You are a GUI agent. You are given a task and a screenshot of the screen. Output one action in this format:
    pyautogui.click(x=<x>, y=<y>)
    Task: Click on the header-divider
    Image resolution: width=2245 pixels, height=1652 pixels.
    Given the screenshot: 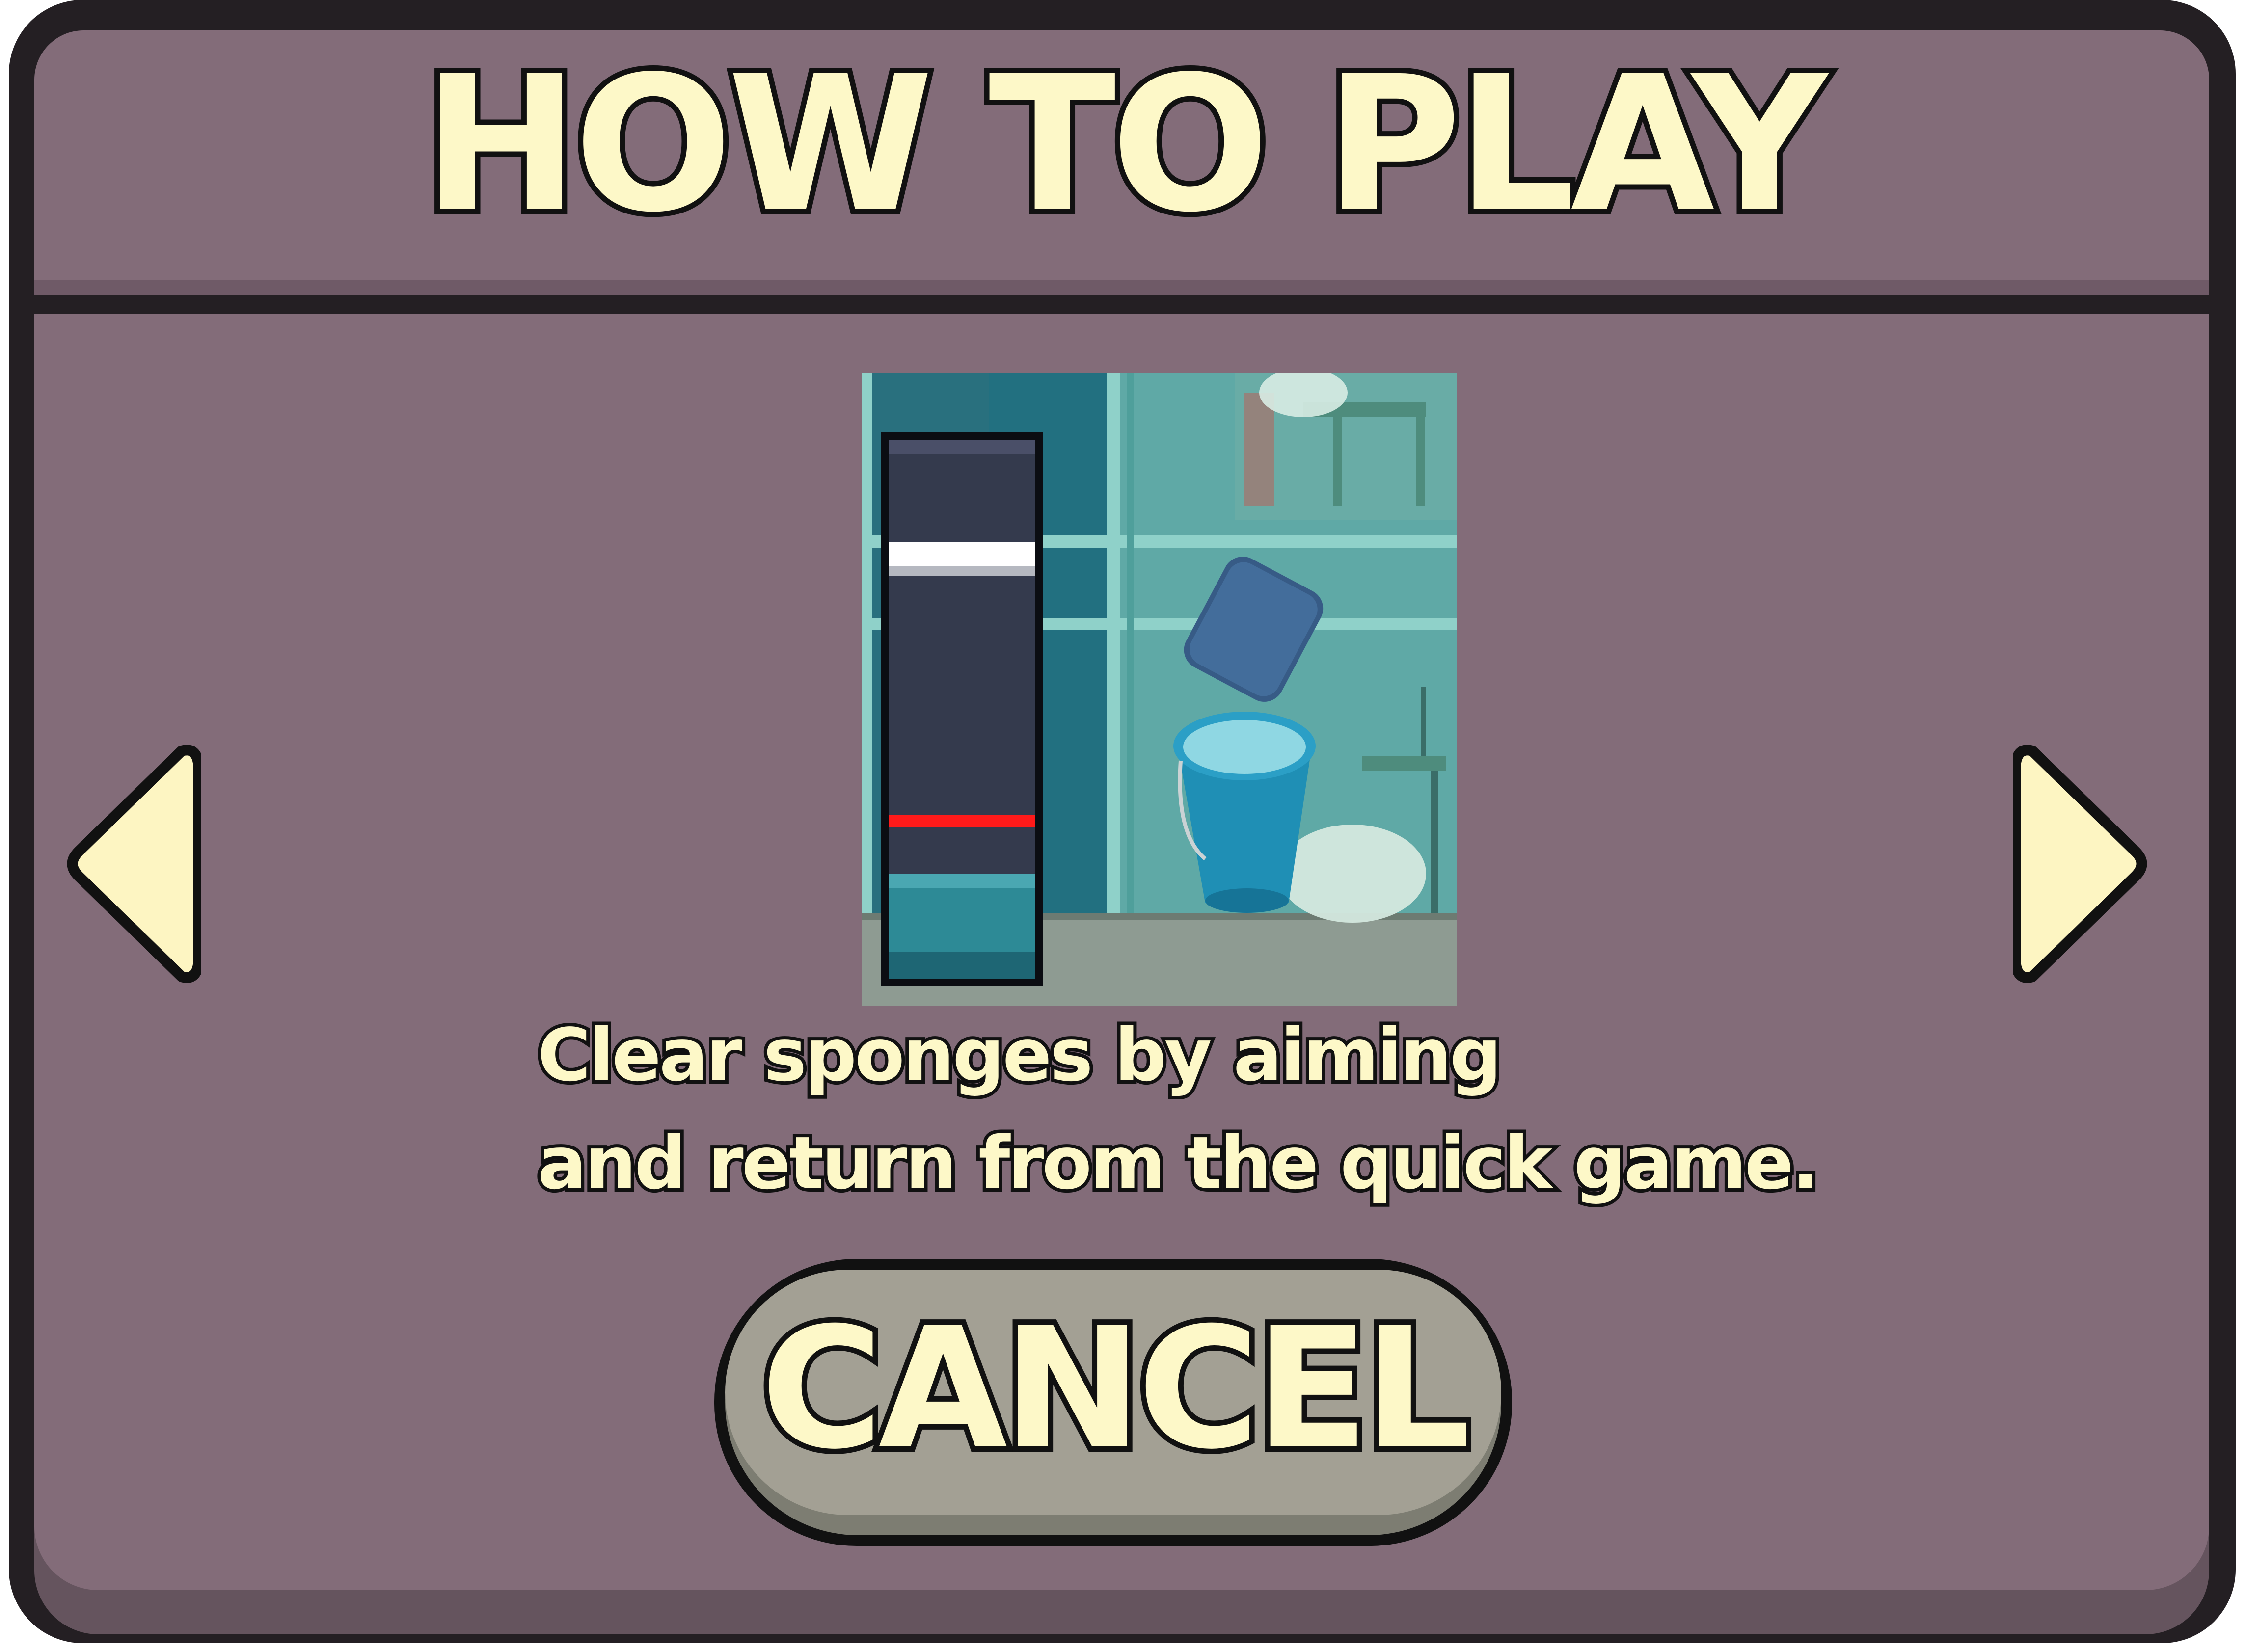 What is the action you would take?
    pyautogui.click(x=1121, y=287)
    